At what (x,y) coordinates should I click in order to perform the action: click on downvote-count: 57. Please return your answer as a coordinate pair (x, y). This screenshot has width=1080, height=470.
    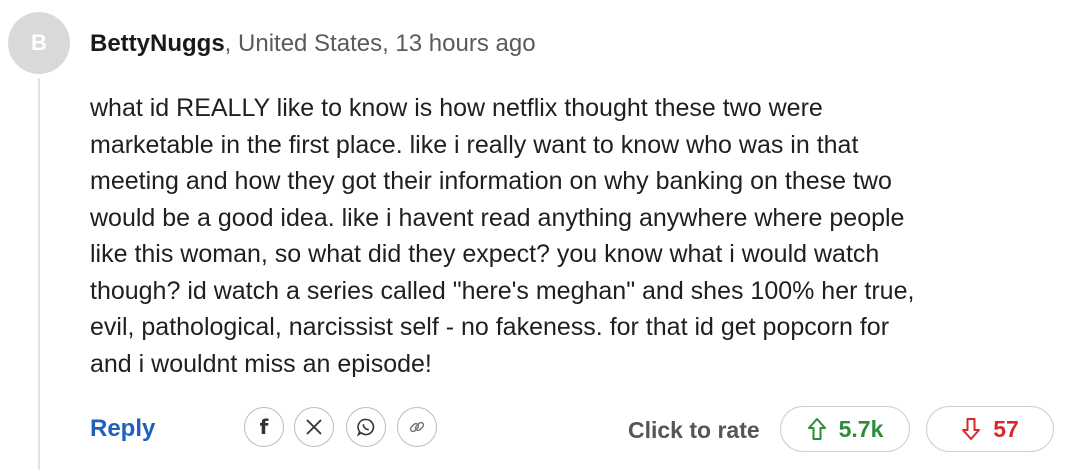
    Looking at the image, I should click on (1006, 428).